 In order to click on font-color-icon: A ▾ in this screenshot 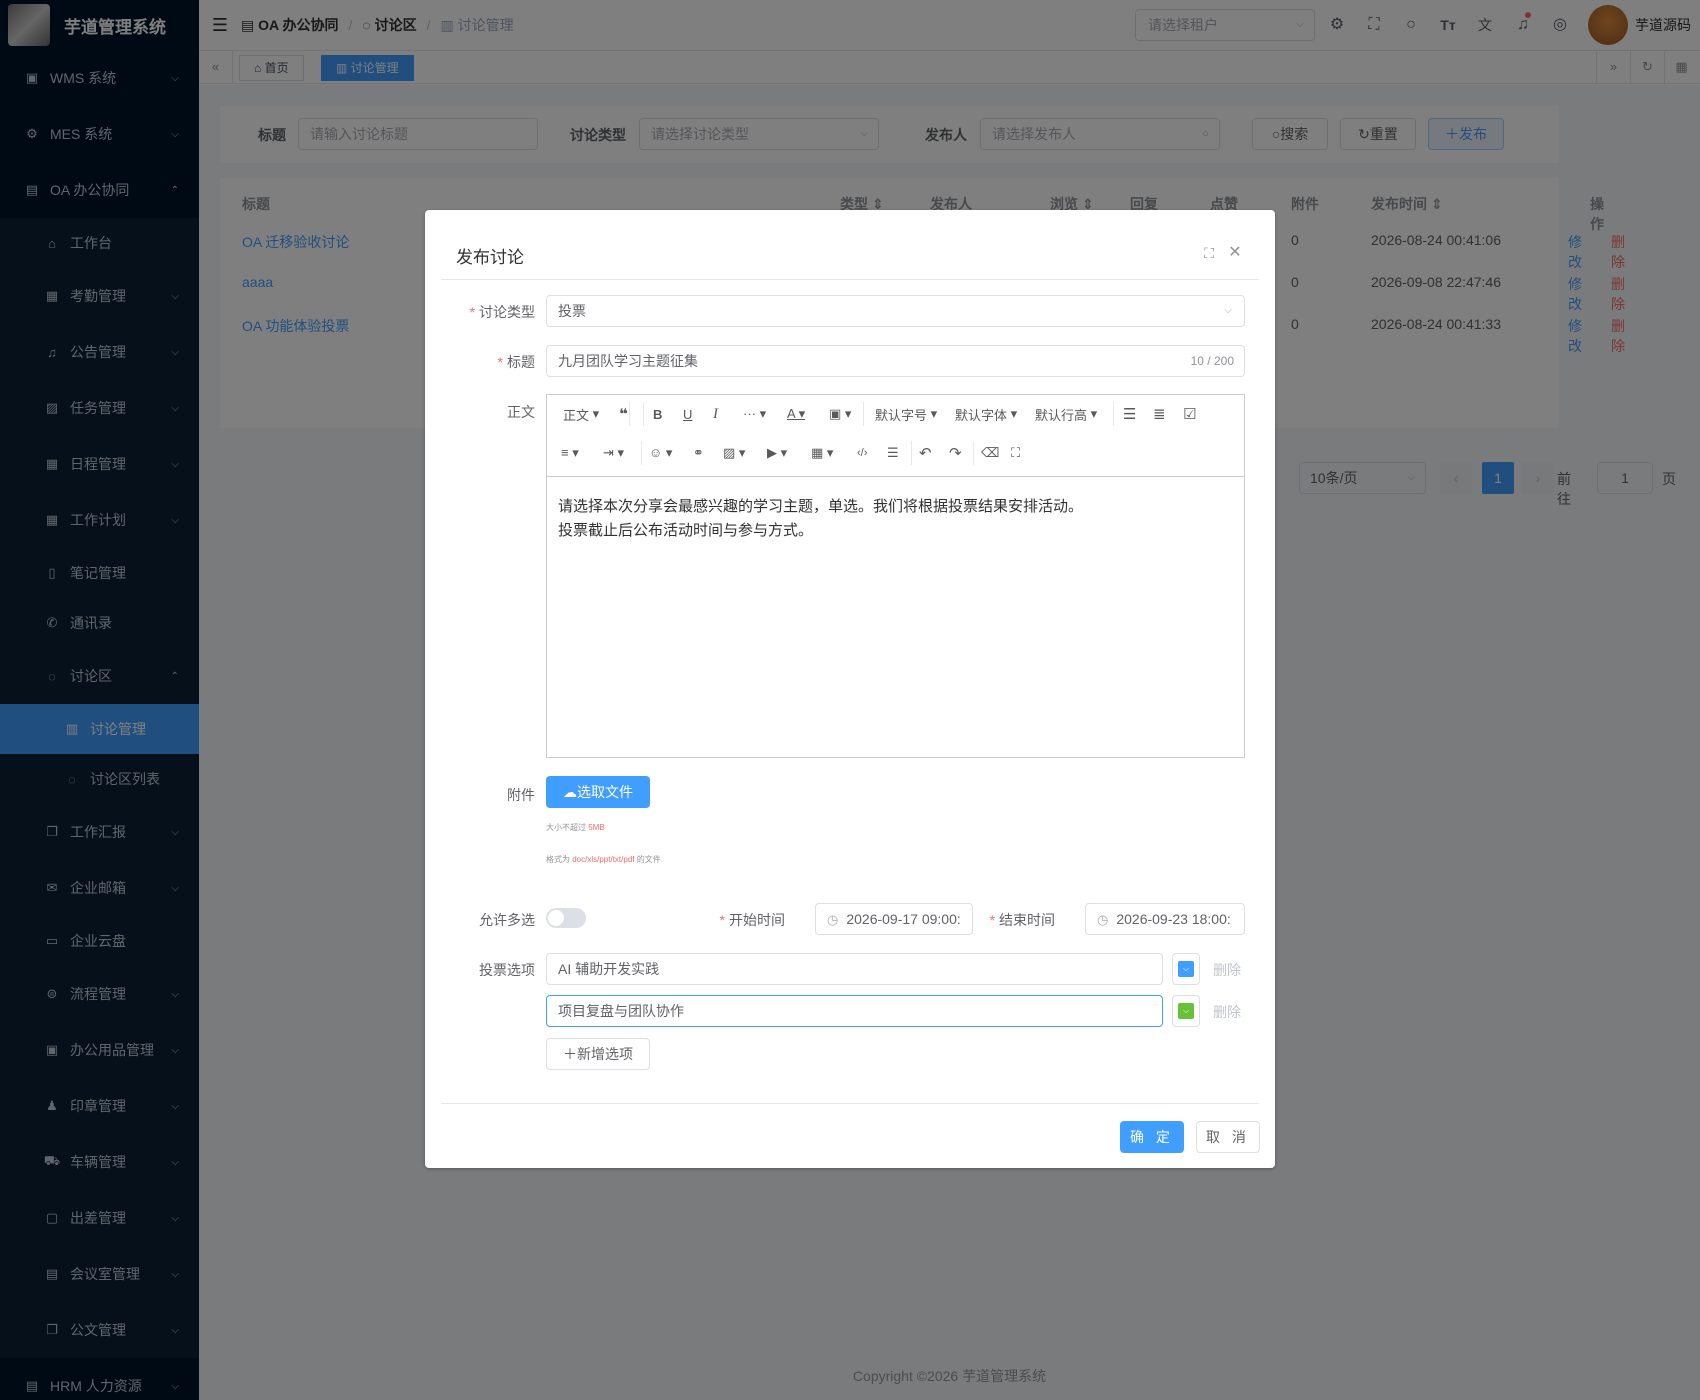, I will do `click(796, 414)`.